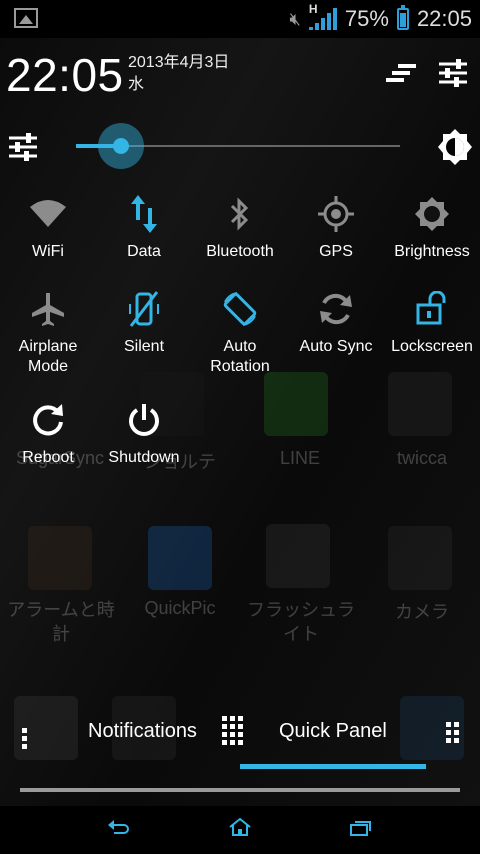 This screenshot has height=854, width=480. I want to click on toggle-auto-sync: Auto Sync, so click(336, 319).